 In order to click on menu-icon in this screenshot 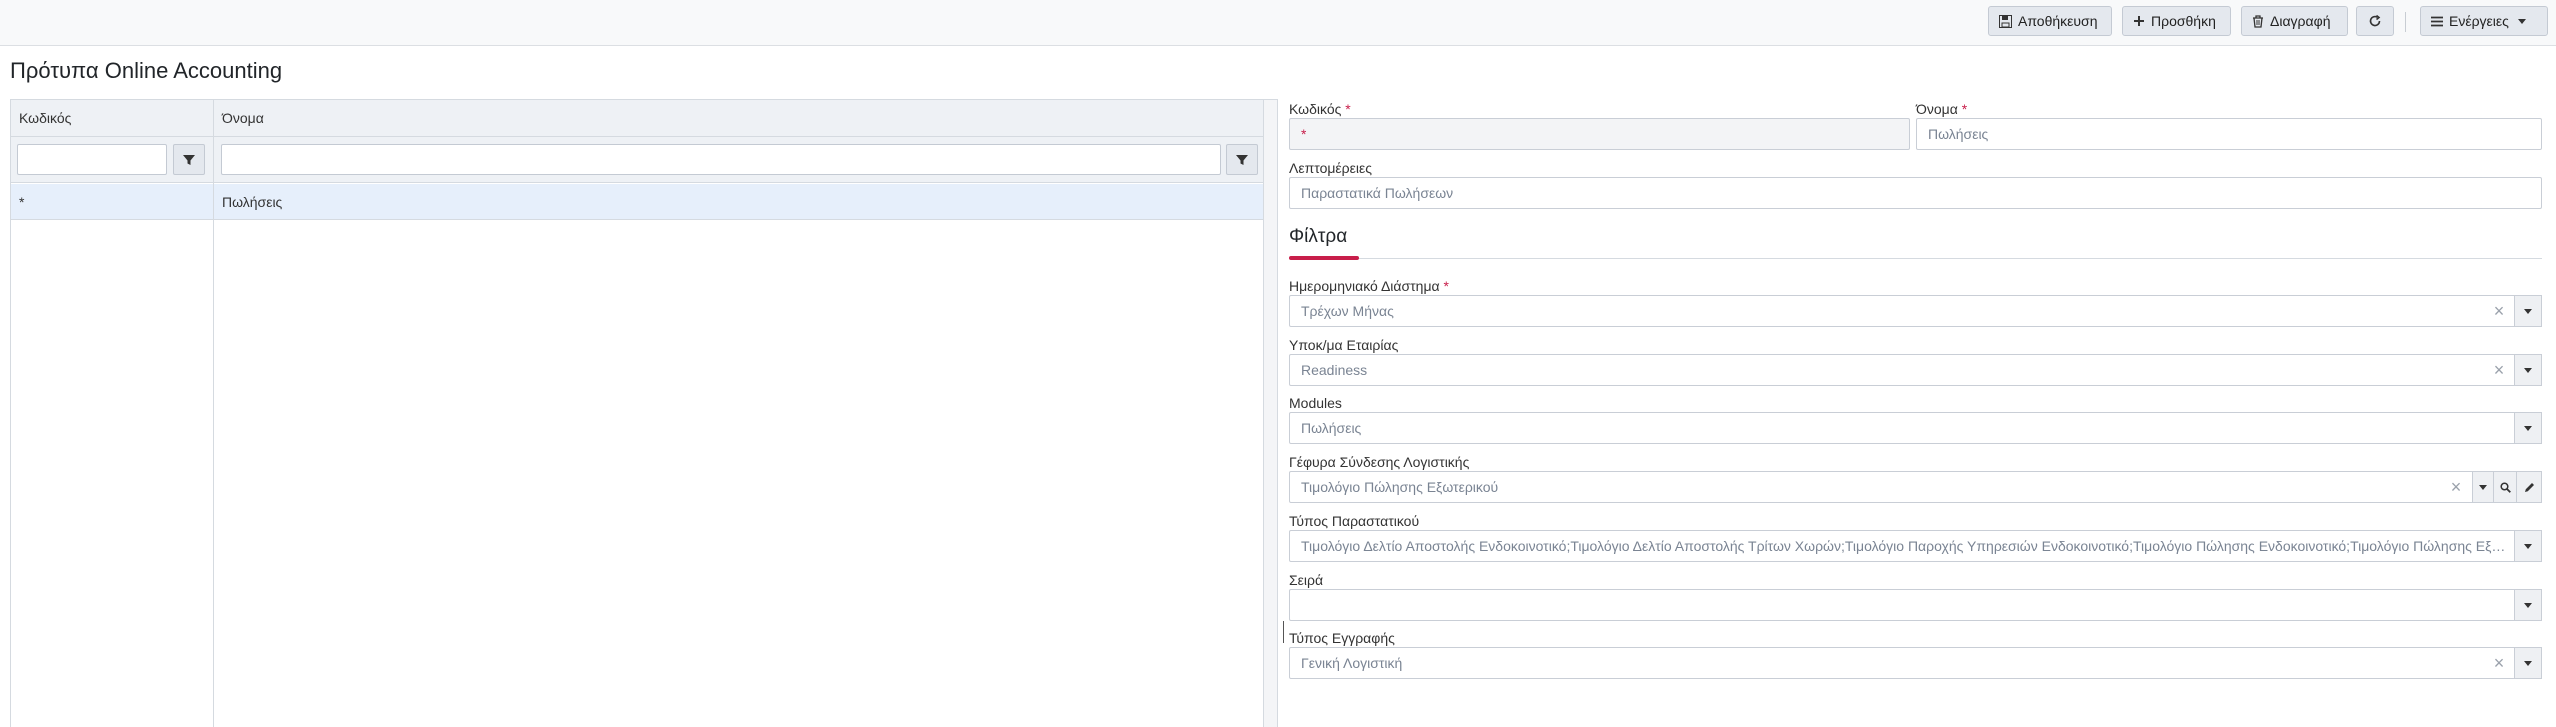, I will do `click(2437, 21)`.